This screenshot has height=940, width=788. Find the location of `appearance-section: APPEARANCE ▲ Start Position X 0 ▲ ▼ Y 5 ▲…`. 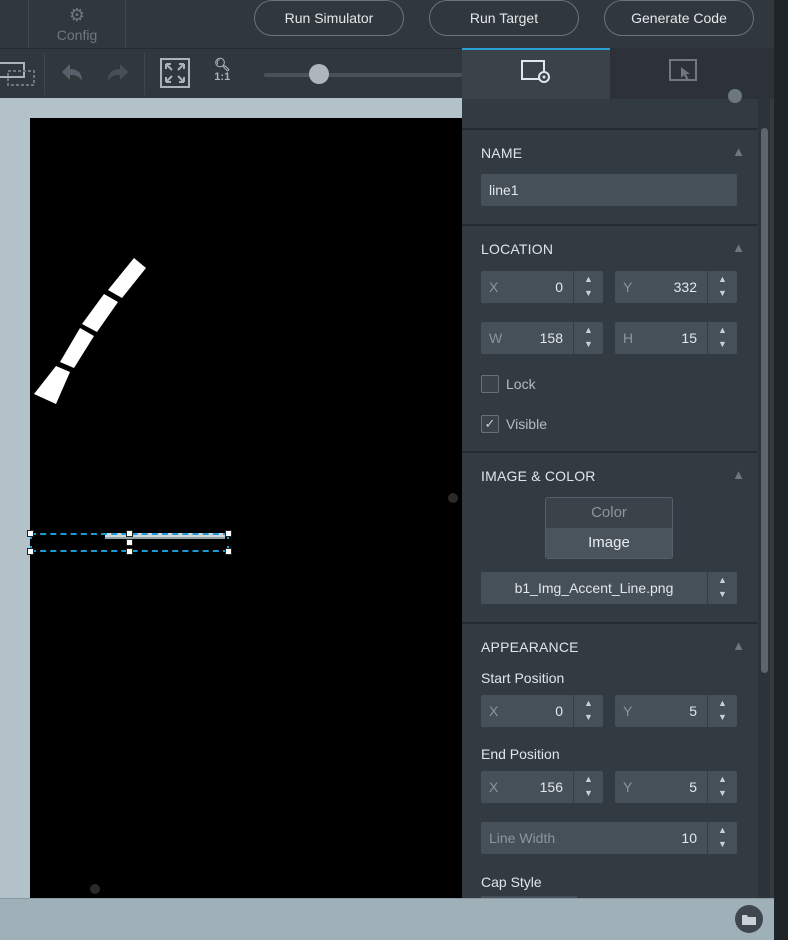

appearance-section: APPEARANCE ▲ Start Position X 0 ▲ ▼ Y 5 ▲… is located at coordinates (609, 760).